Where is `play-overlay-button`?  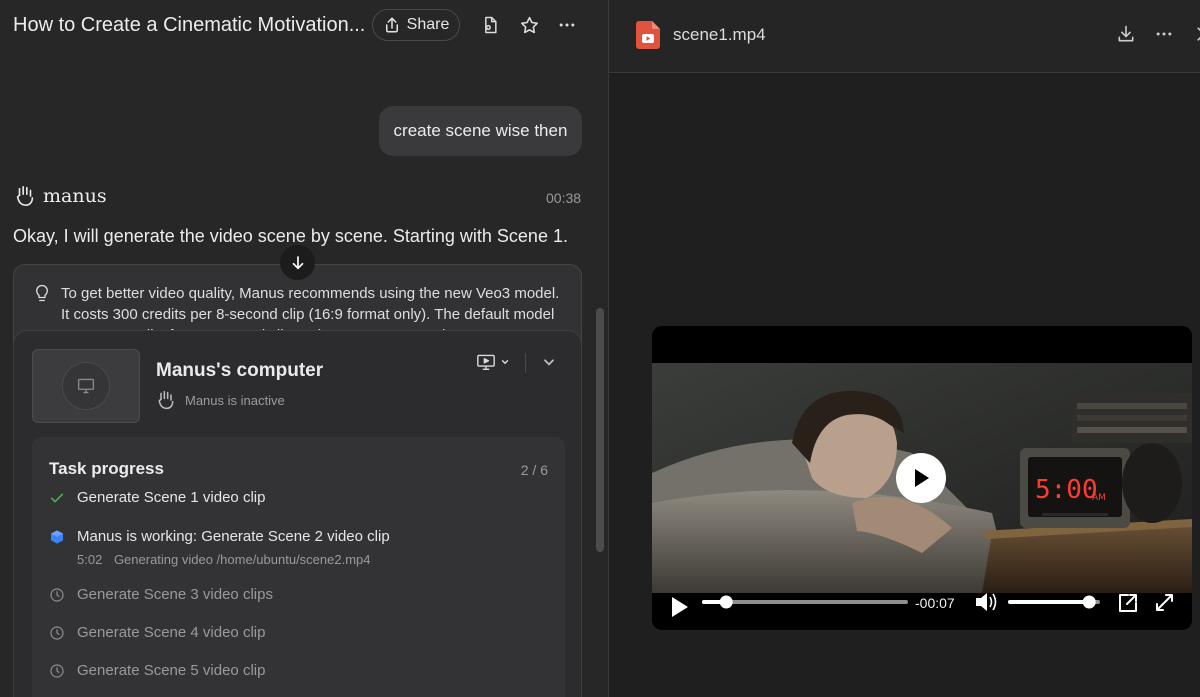
play-overlay-button is located at coordinates (921, 478).